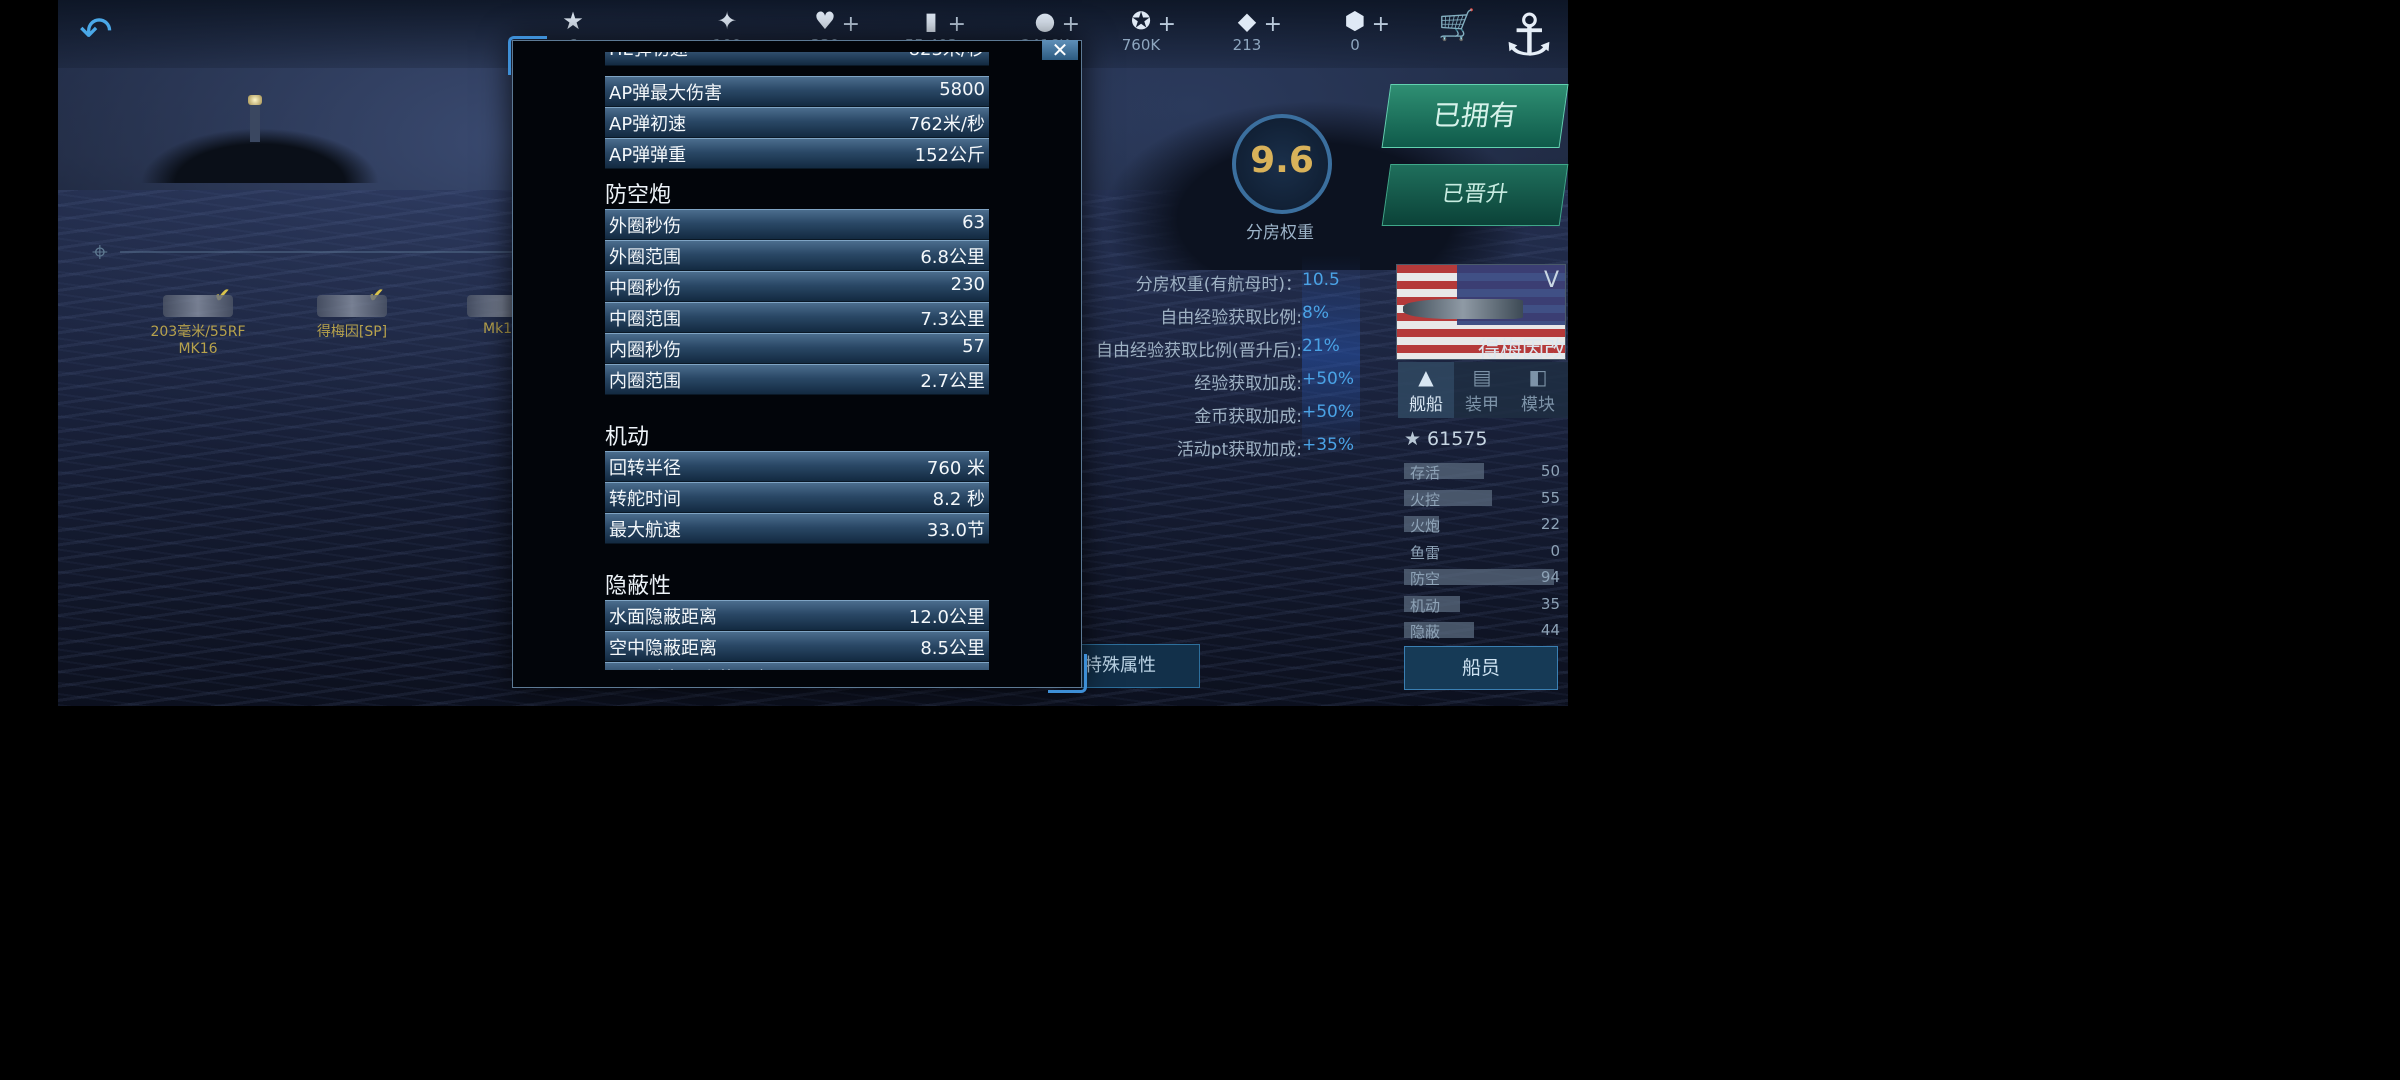 The height and width of the screenshot is (1080, 2400). I want to click on medal-icon: ✪, so click(1141, 21).